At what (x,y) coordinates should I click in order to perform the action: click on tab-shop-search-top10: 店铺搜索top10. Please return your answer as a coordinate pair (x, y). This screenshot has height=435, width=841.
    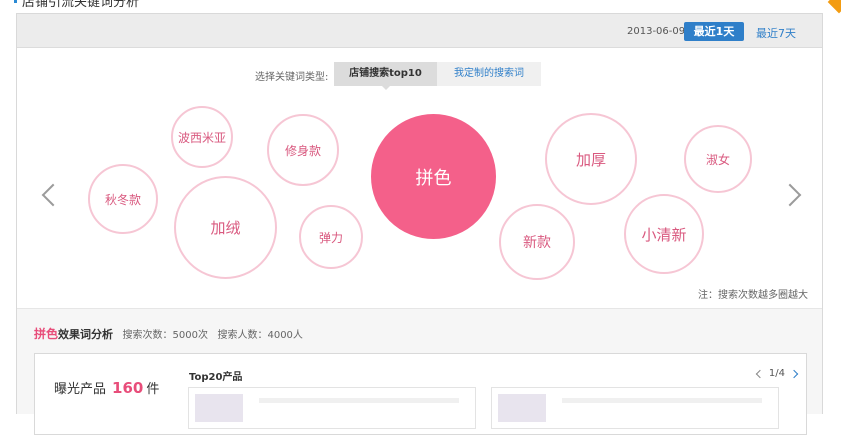
    Looking at the image, I should click on (385, 74).